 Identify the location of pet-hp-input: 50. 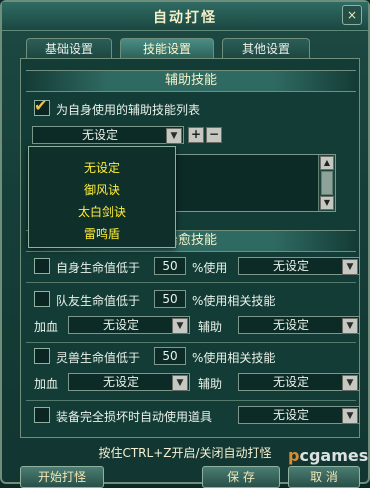
(170, 356).